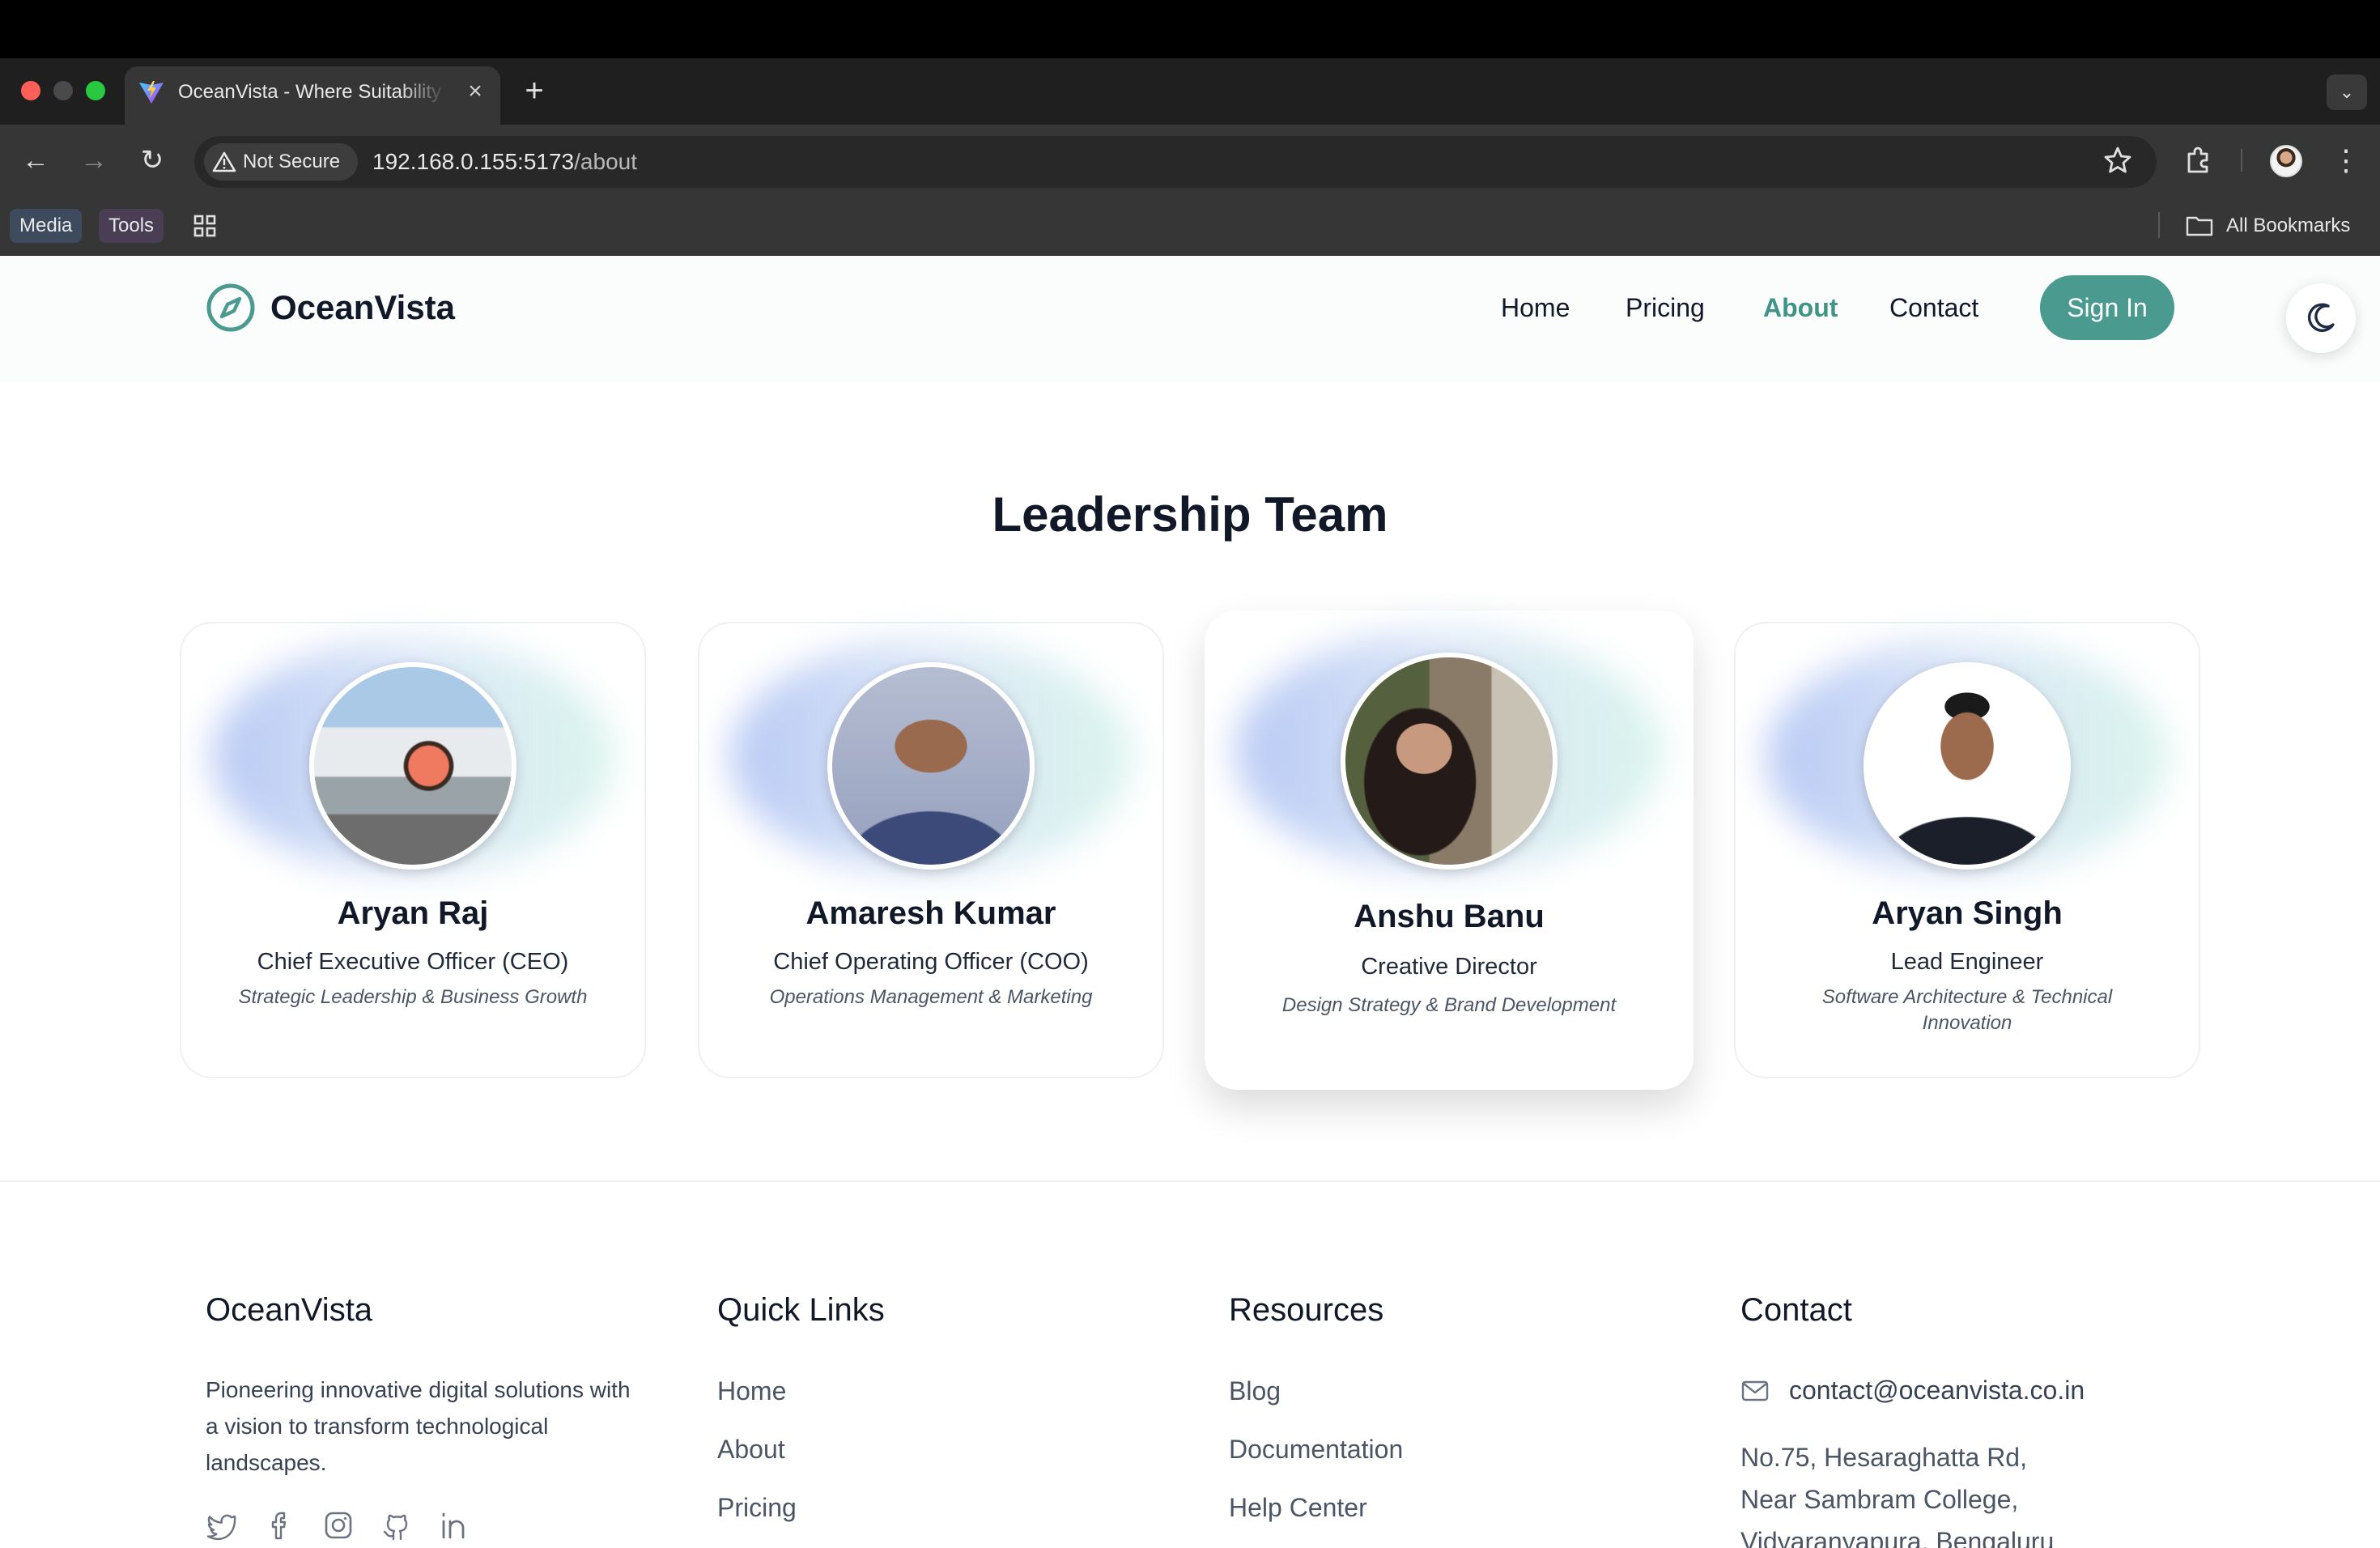  Describe the element at coordinates (1967, 962) in the screenshot. I see `member-role: Lead Engineer` at that location.